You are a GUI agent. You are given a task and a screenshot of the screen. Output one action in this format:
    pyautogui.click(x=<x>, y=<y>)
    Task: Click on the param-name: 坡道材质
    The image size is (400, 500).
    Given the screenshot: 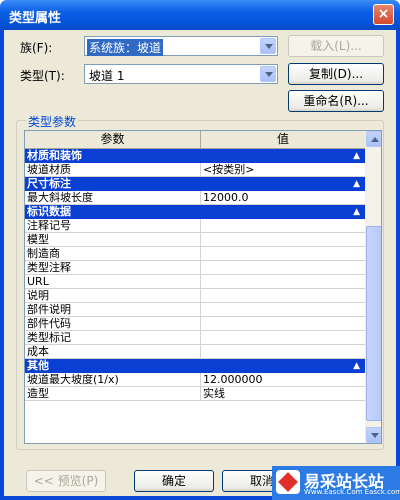 What is the action you would take?
    pyautogui.click(x=49, y=169)
    